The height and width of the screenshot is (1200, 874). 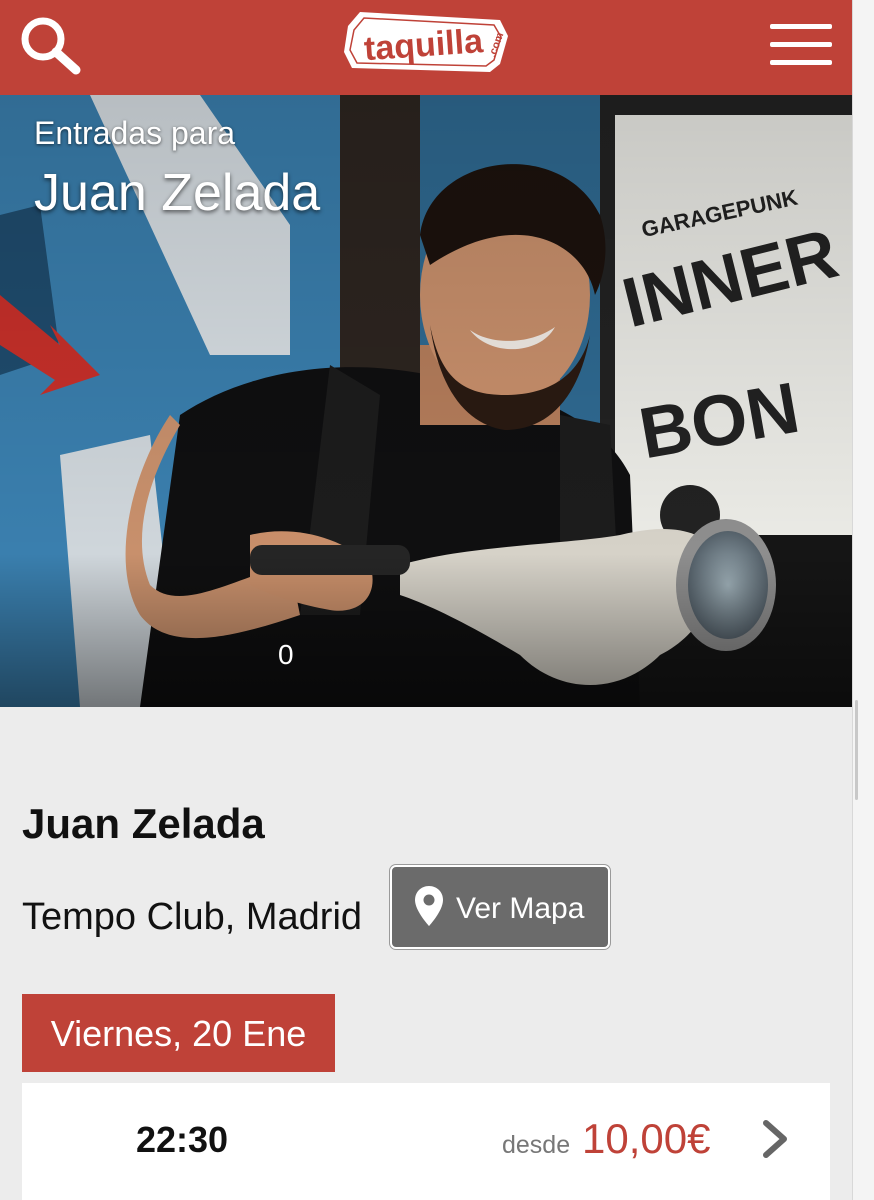 I want to click on search-icon, so click(x=51, y=46).